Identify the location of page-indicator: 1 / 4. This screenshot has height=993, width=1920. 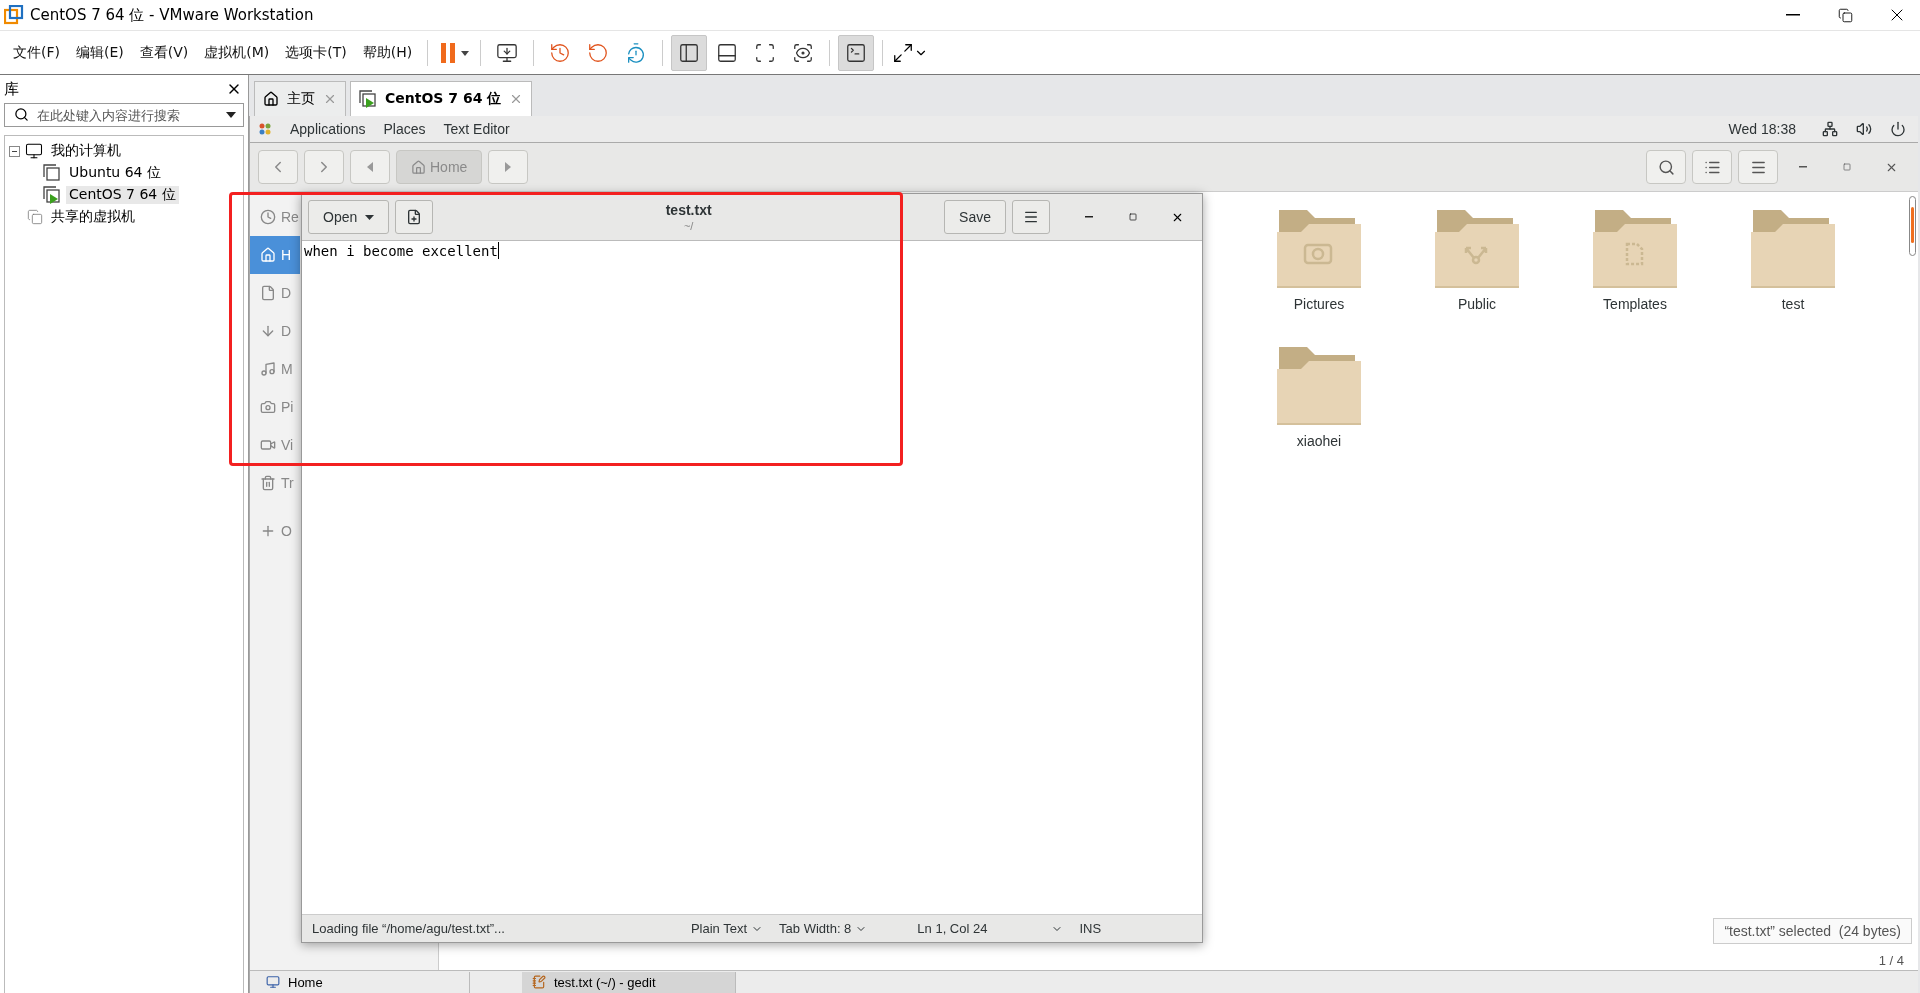
(1891, 960).